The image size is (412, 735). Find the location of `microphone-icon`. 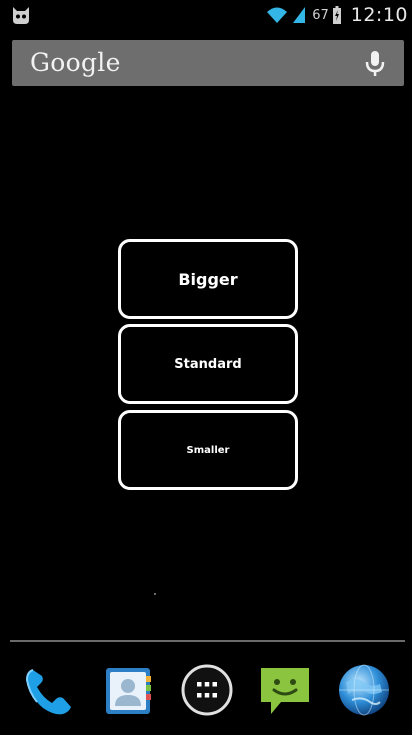

microphone-icon is located at coordinates (375, 64).